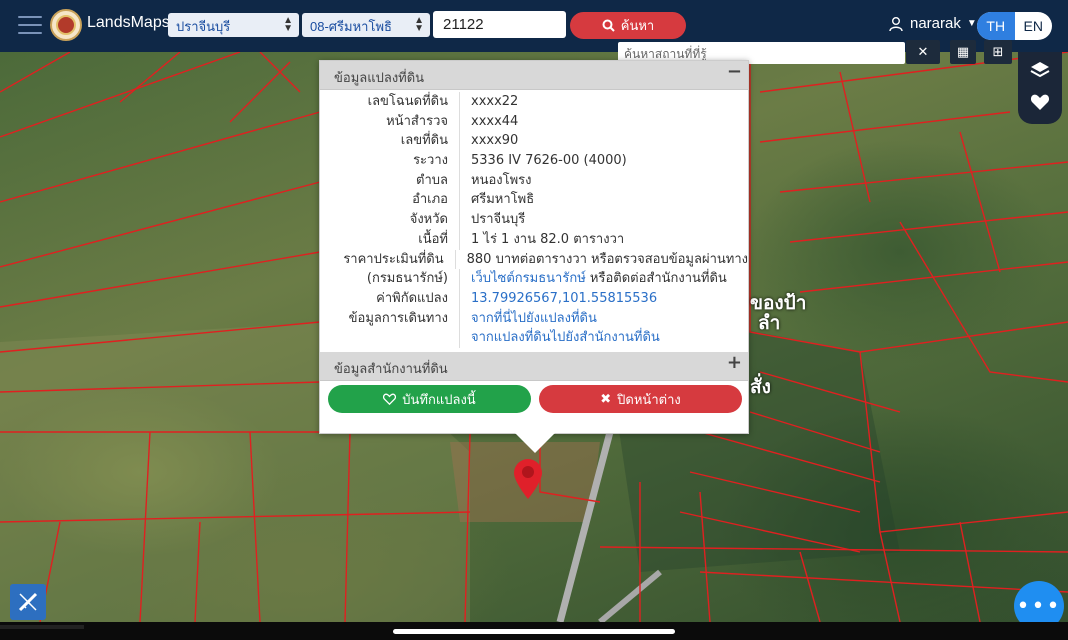  What do you see at coordinates (501, 180) in the screenshot?
I see `row-value: หนองโพรง` at bounding box center [501, 180].